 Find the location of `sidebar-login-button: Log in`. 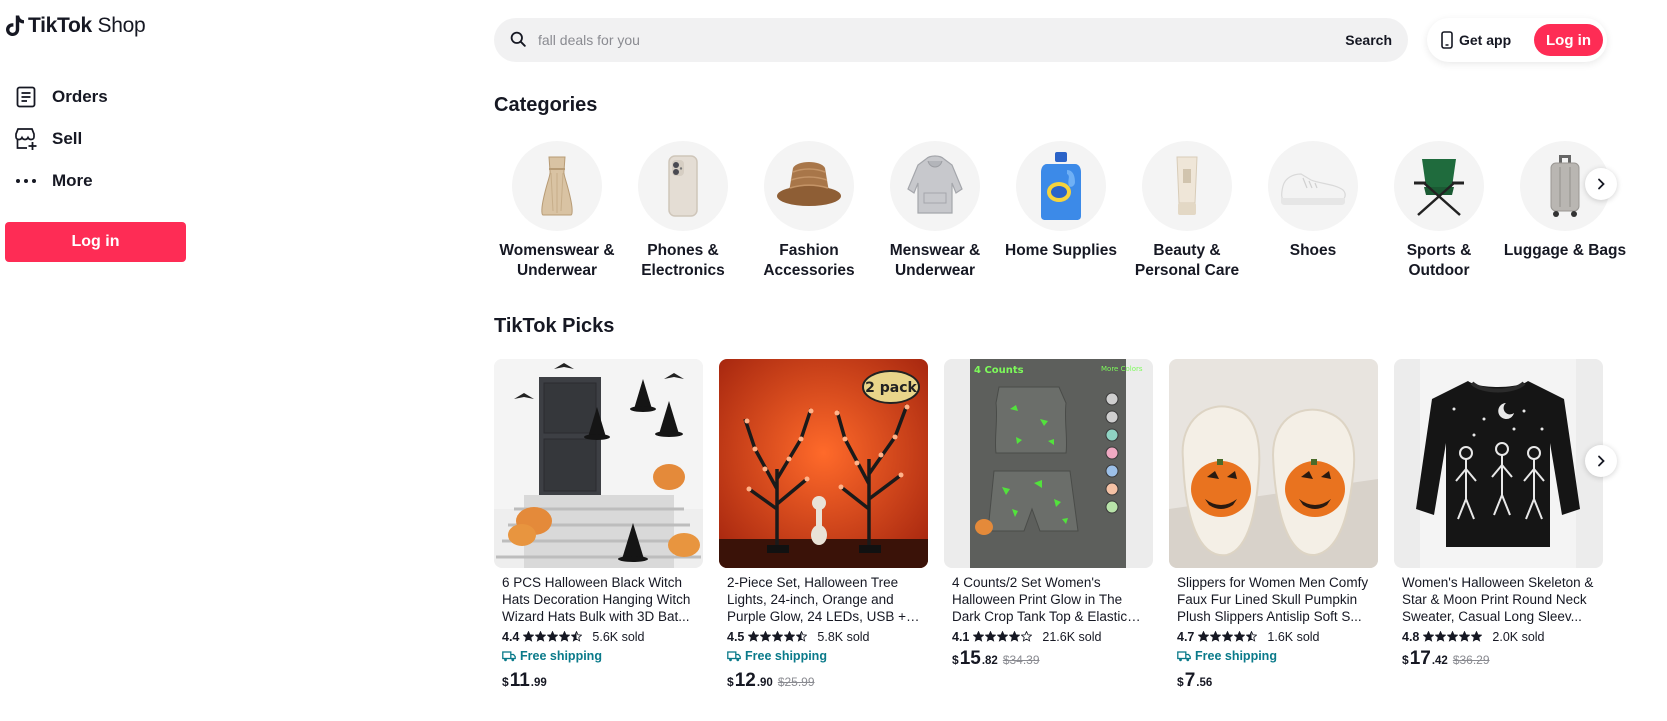

sidebar-login-button: Log in is located at coordinates (95, 242).